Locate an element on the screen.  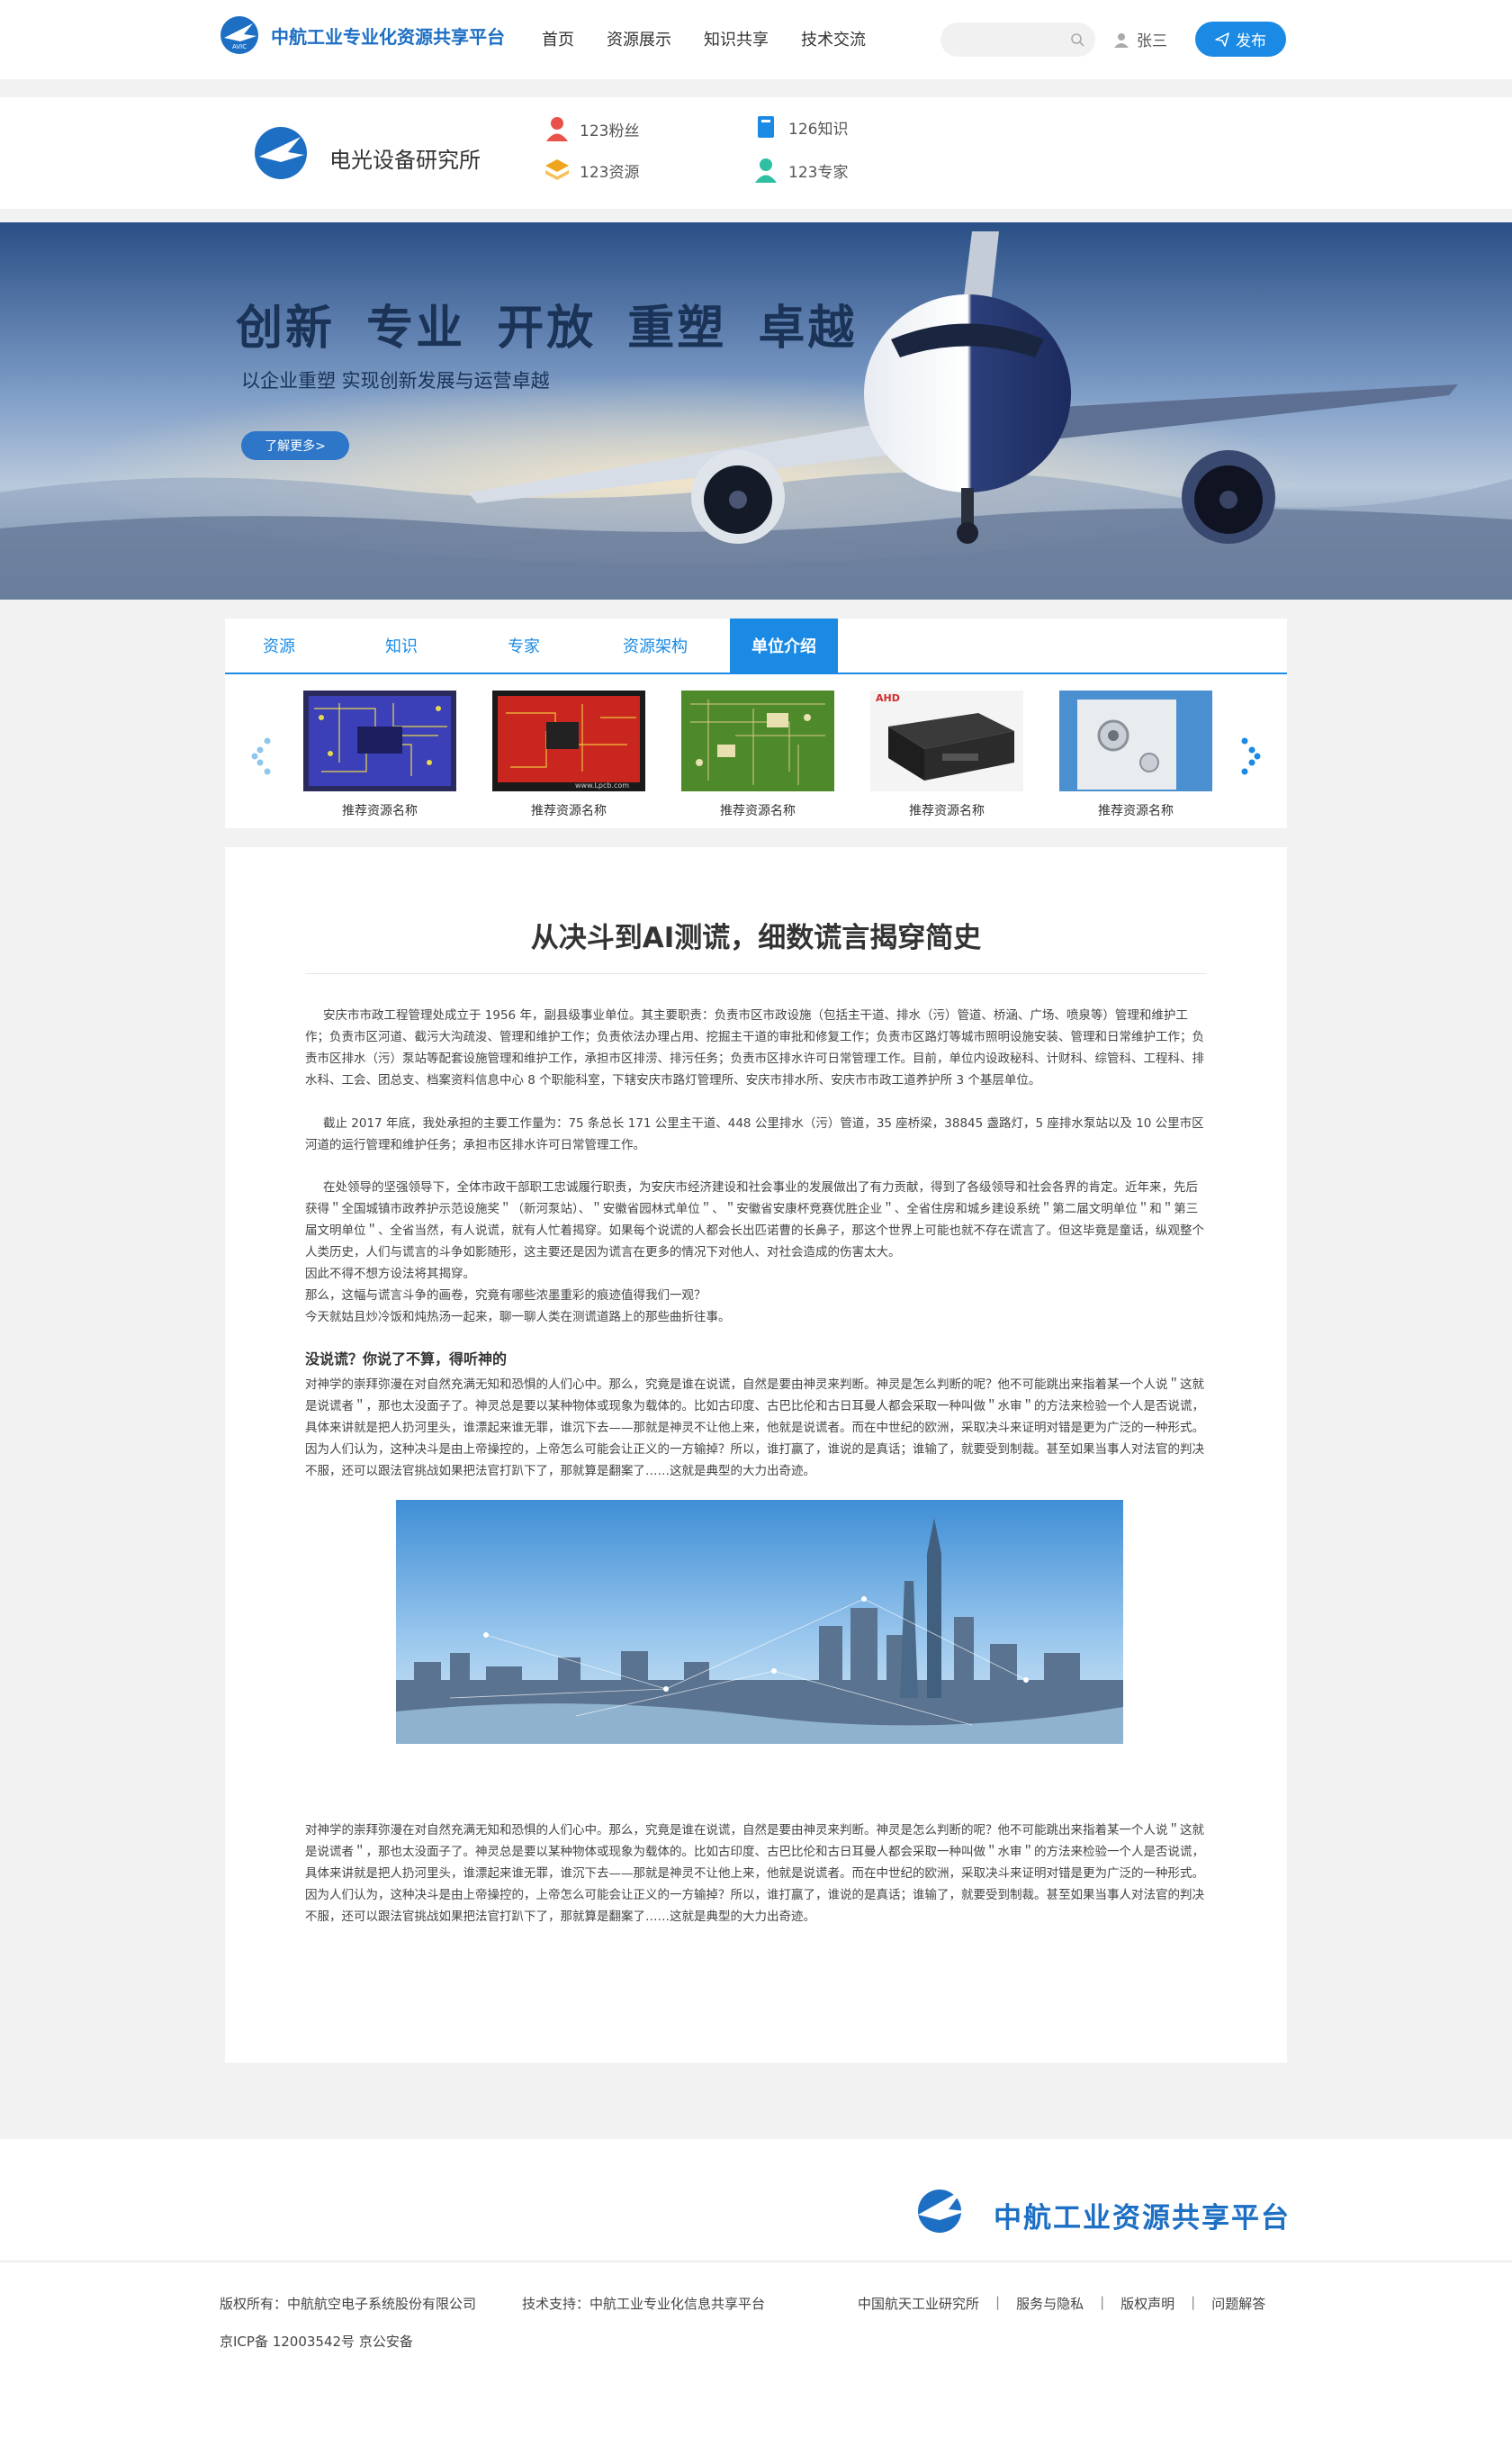
stat-experts-label: 123专家 is located at coordinates (818, 173).